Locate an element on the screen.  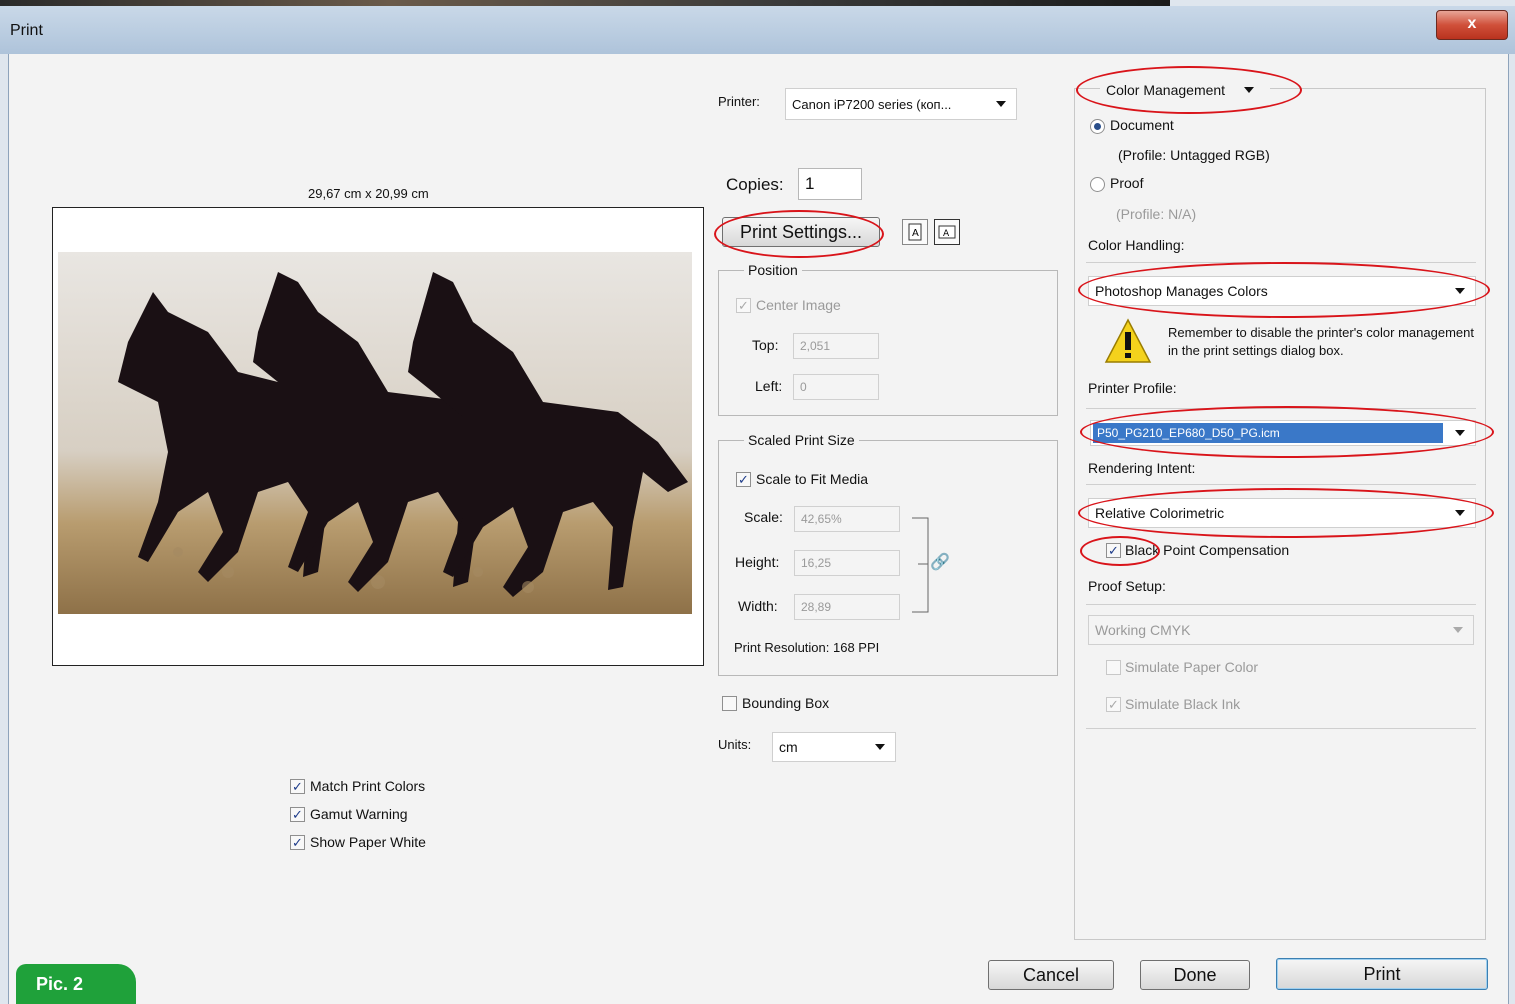
portrait-orientation-icon: A is located at coordinates (915, 232).